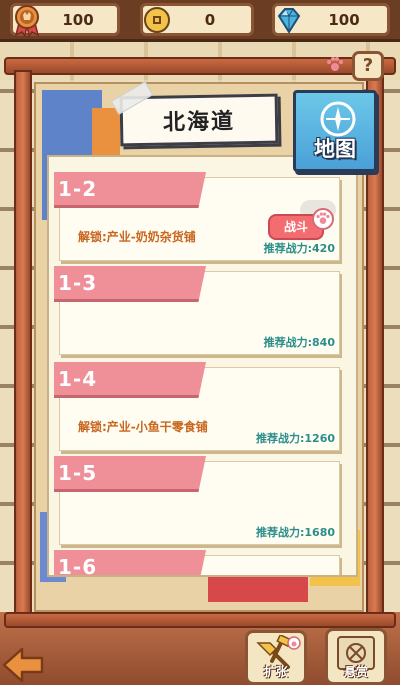 Image resolution: width=400 pixels, height=685 pixels. What do you see at coordinates (78, 566) in the screenshot?
I see `level-number: 1-6` at bounding box center [78, 566].